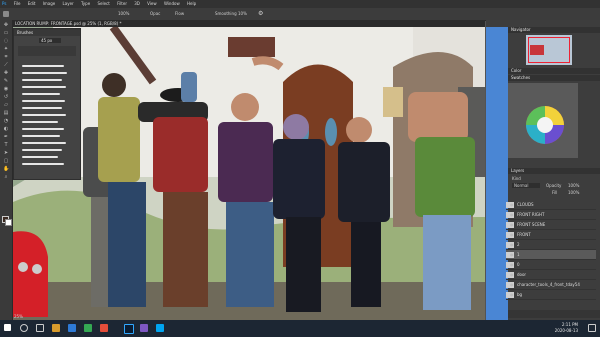 The width and height of the screenshot is (600, 337). Describe the element at coordinates (85, 4) in the screenshot. I see `menu-type: Type` at that location.